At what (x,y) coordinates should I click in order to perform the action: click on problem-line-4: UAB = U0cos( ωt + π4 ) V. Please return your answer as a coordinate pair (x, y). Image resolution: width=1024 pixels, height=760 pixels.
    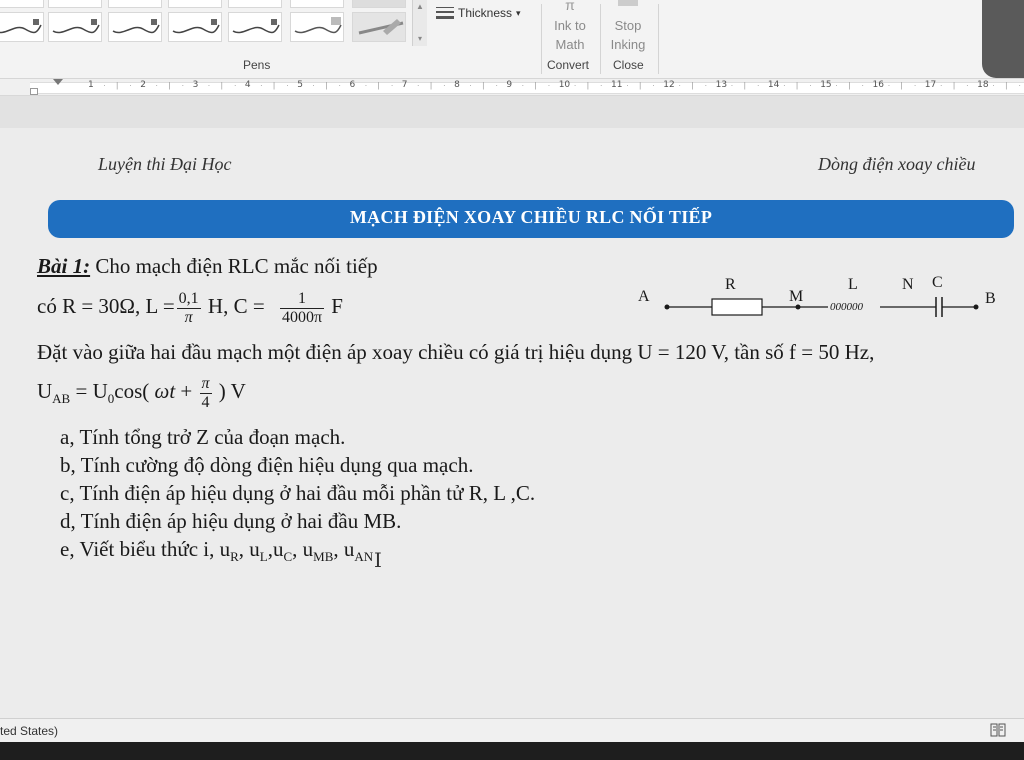
    Looking at the image, I should click on (141, 395).